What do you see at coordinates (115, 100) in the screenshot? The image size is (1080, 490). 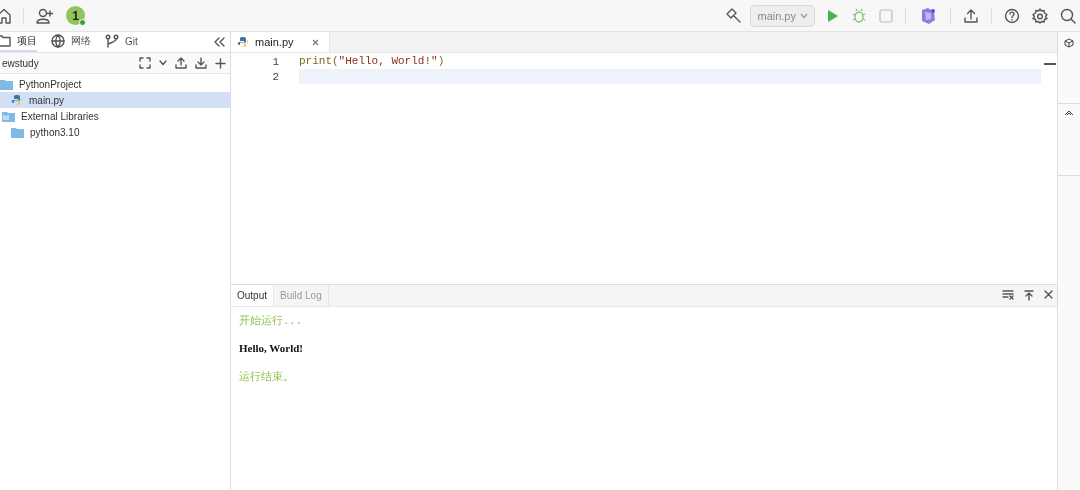 I see `tree-item: main.py` at bounding box center [115, 100].